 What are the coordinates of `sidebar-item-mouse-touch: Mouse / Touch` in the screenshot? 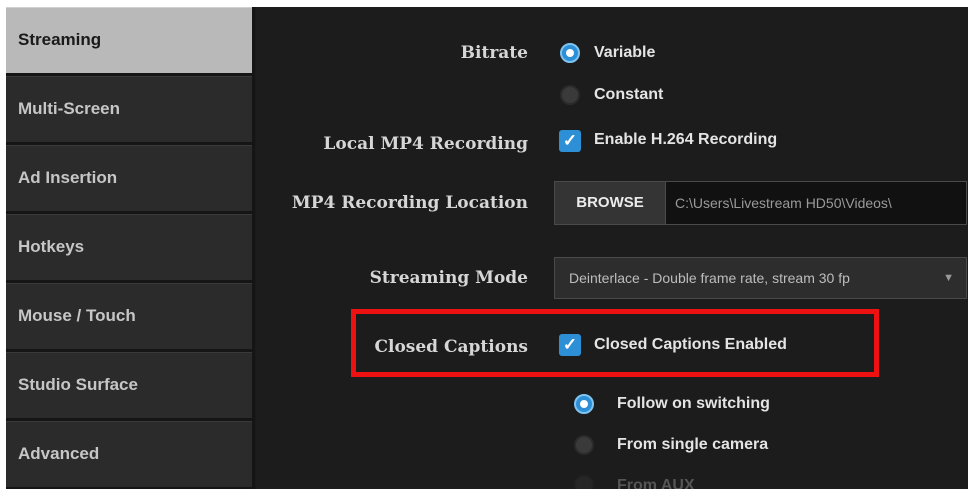 It's located at (129, 316).